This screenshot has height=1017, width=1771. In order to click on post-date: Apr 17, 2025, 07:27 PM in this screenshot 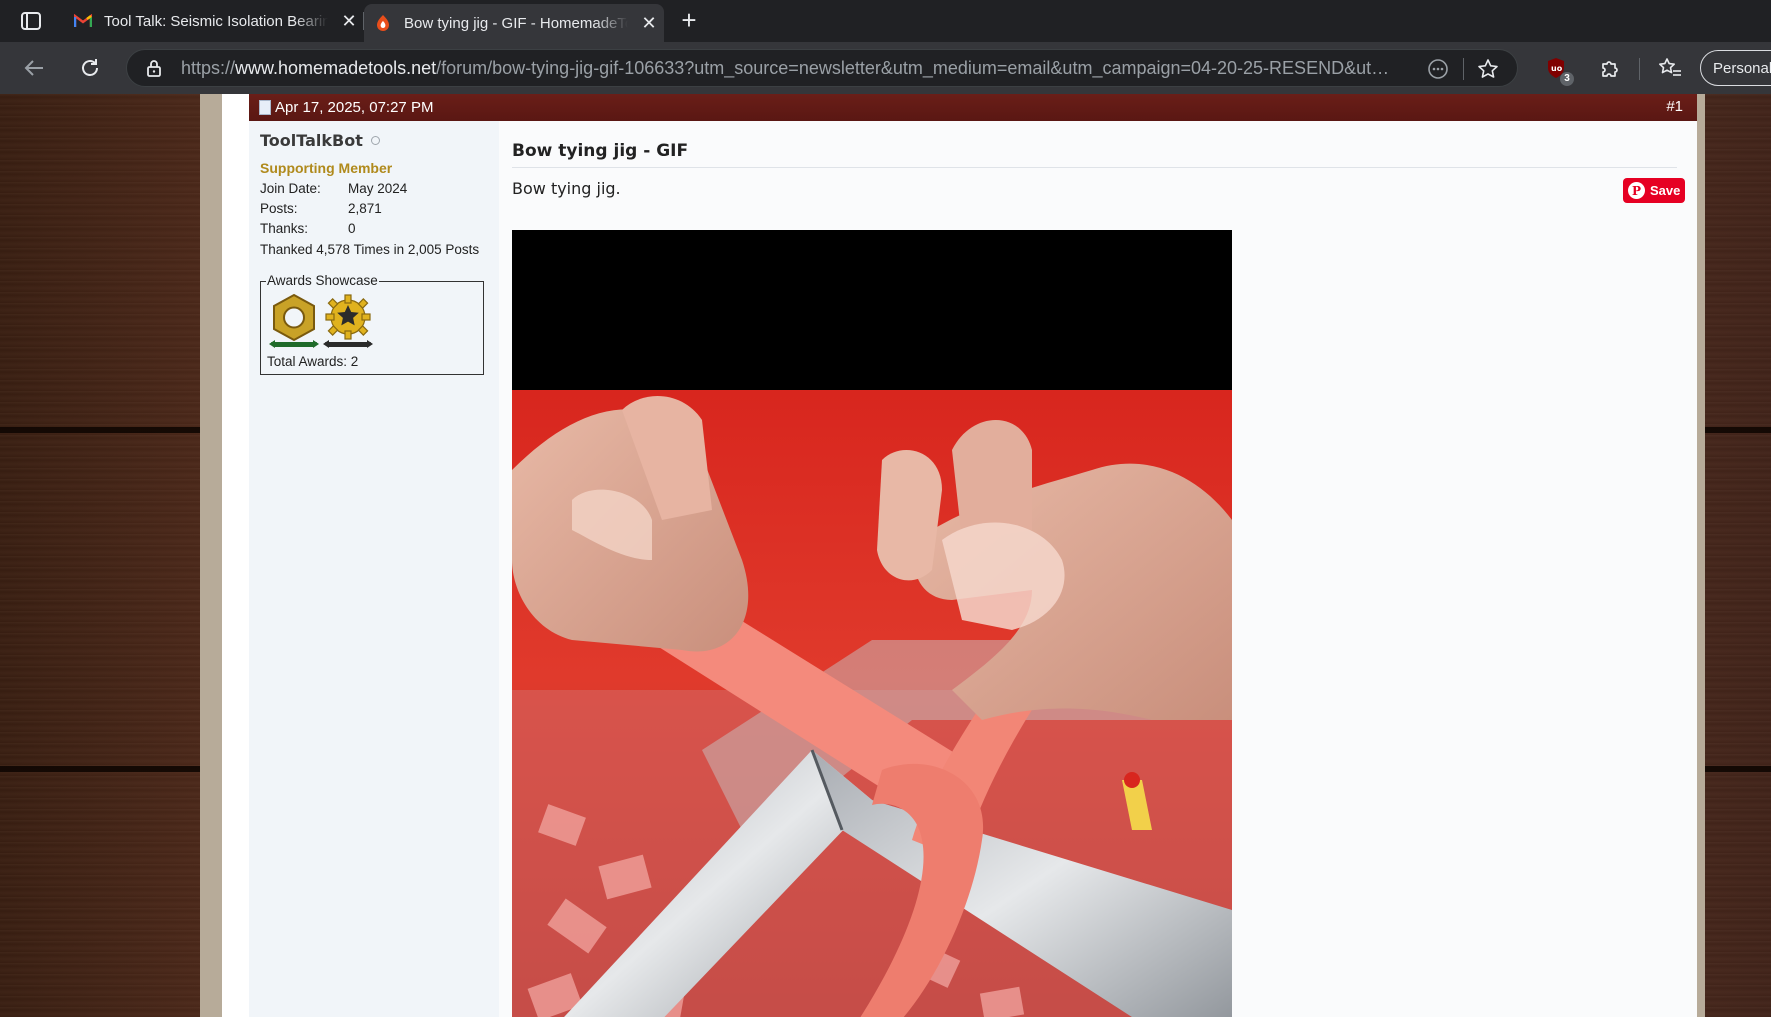, I will do `click(346, 107)`.